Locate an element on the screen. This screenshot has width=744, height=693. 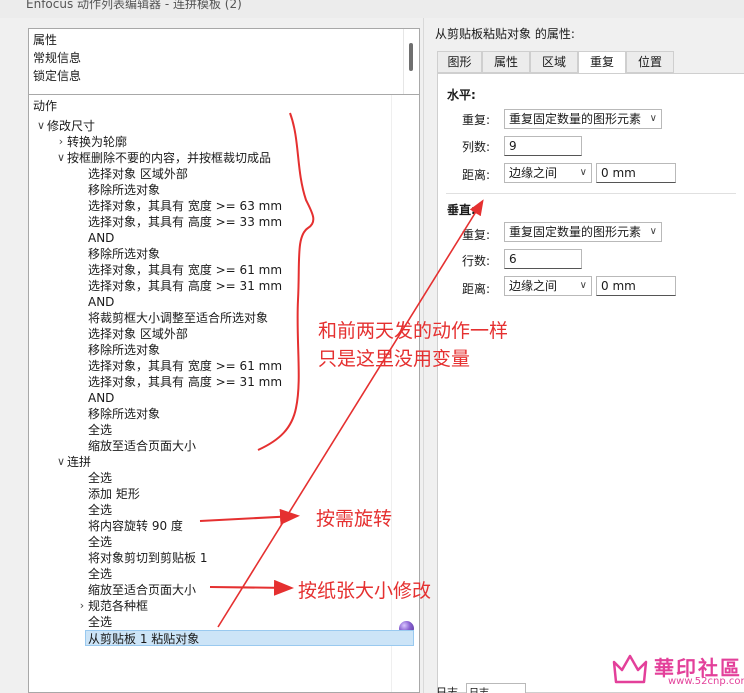
watermark: 華印社區 www.52cnp.com is located at coordinates (677, 671).